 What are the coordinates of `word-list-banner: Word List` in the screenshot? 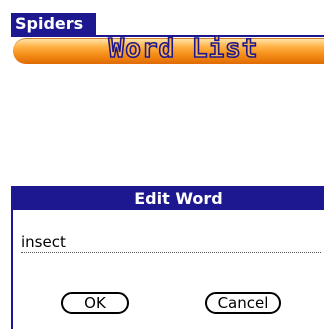 It's located at (168, 49).